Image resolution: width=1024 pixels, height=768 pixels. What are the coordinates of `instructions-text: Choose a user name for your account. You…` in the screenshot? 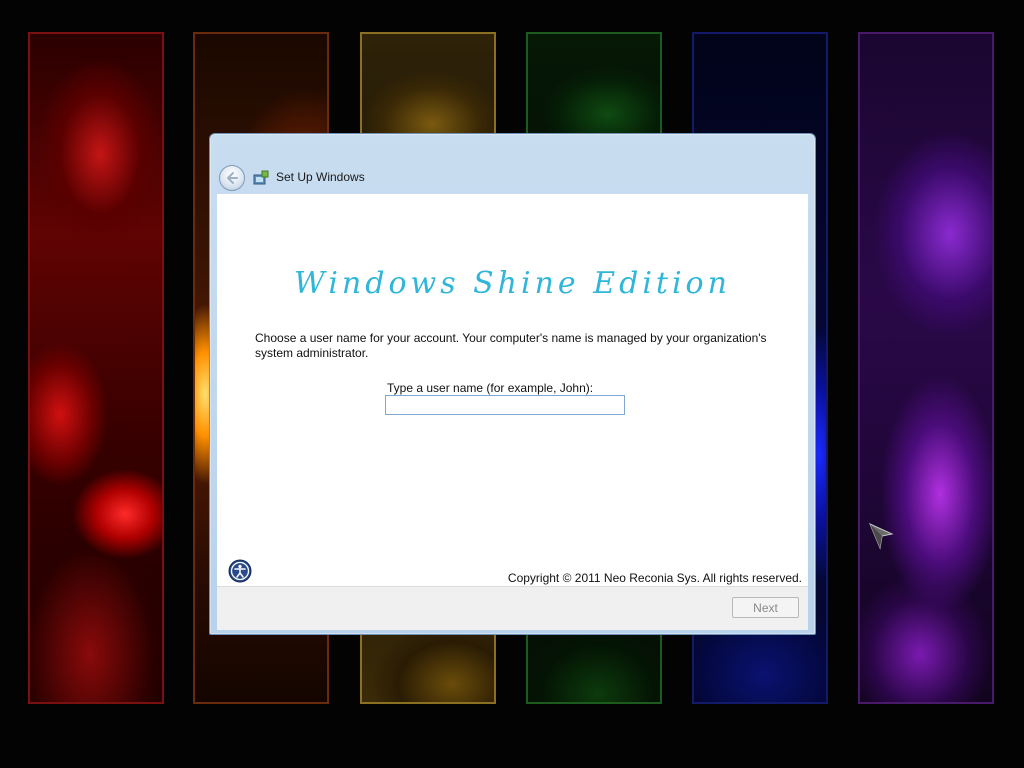 It's located at (511, 345).